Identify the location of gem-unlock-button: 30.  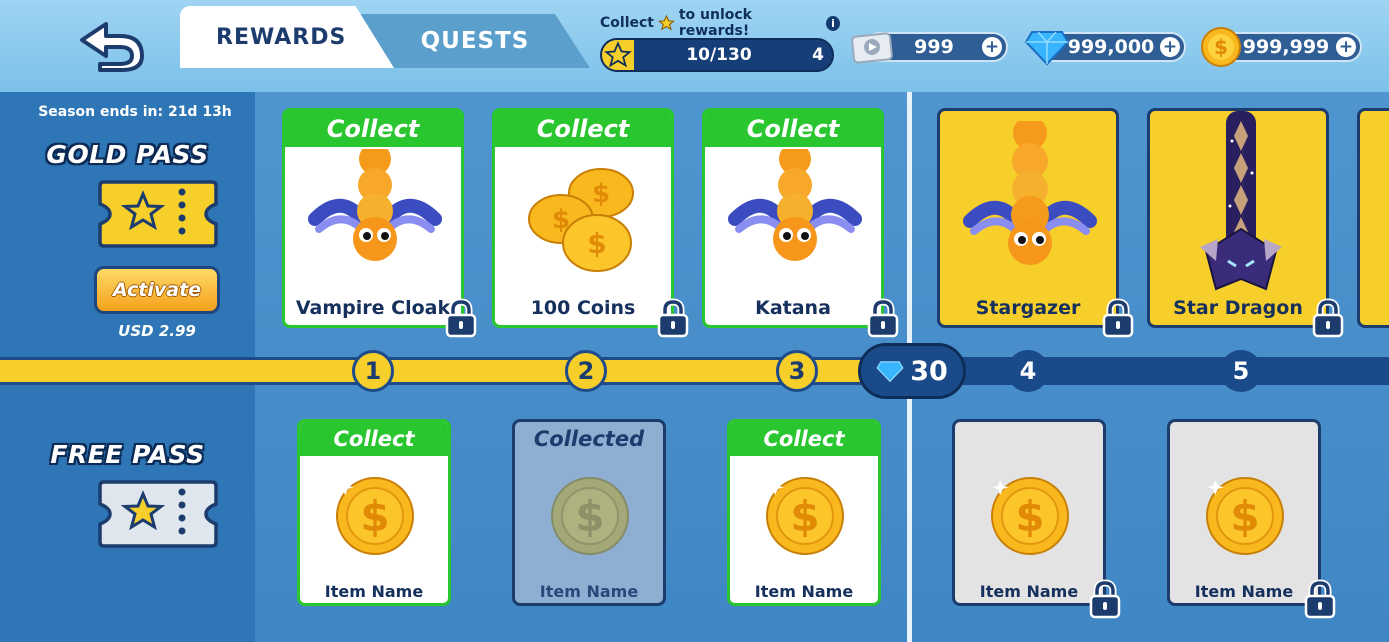
(912, 371).